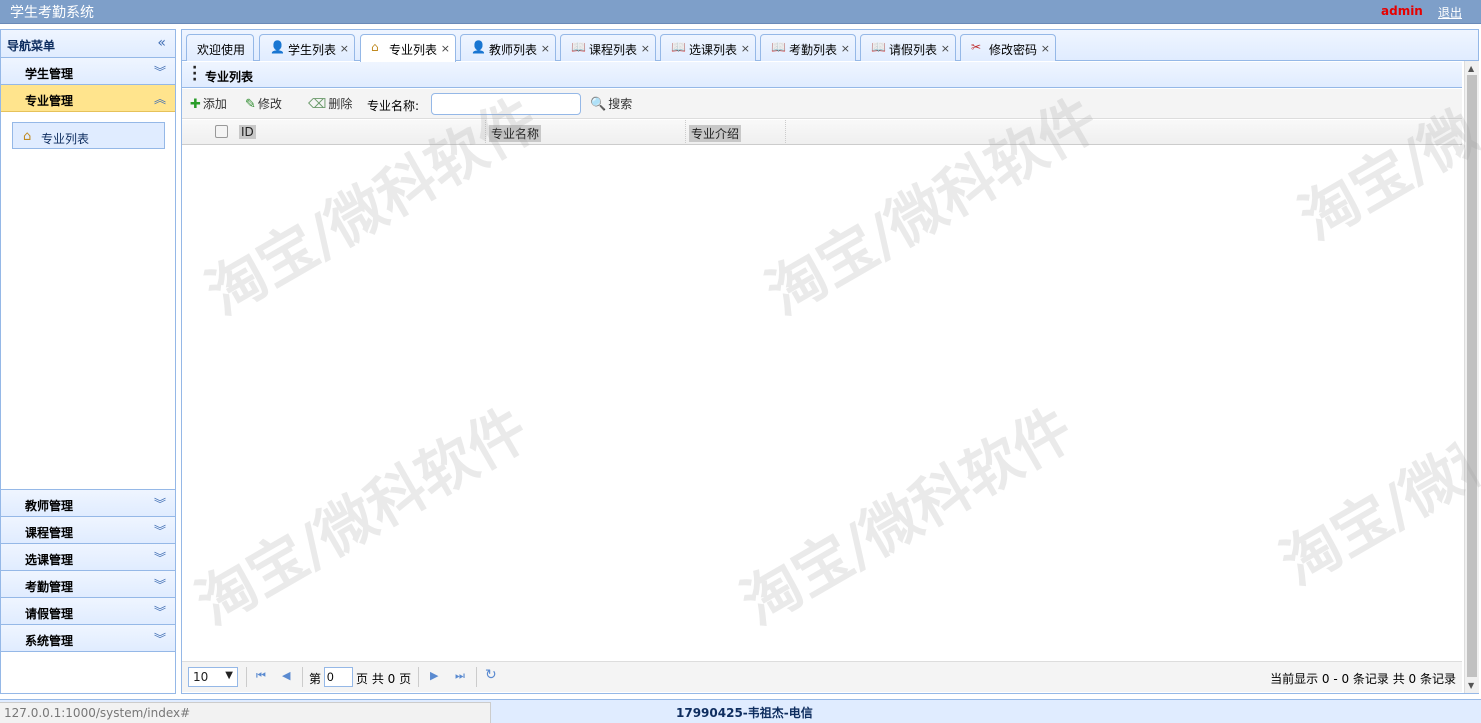 The height and width of the screenshot is (723, 1481). I want to click on tab-student-list: 👤 学生列表 ×, so click(307, 47).